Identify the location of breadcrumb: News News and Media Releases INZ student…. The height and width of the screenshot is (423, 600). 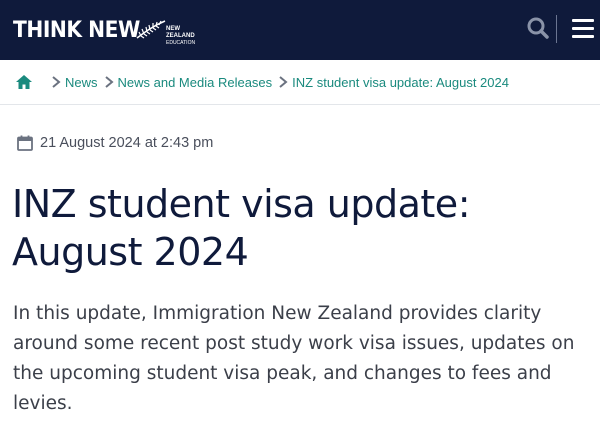
(300, 82).